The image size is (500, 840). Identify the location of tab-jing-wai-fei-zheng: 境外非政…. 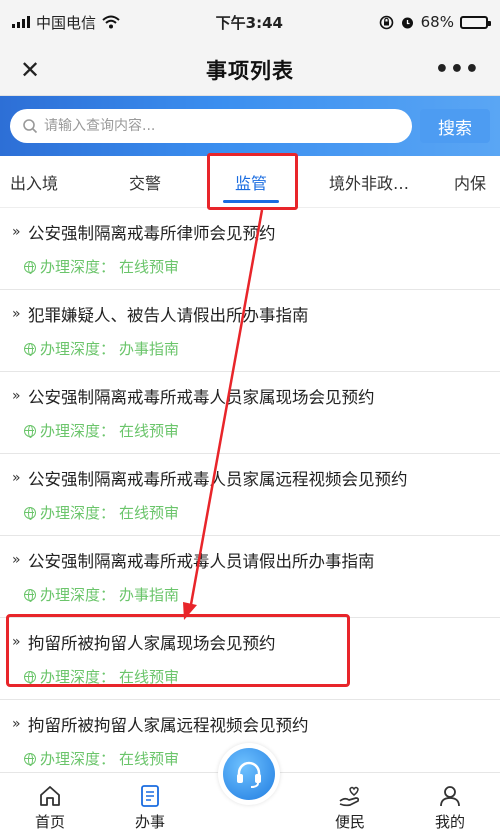
(369, 181).